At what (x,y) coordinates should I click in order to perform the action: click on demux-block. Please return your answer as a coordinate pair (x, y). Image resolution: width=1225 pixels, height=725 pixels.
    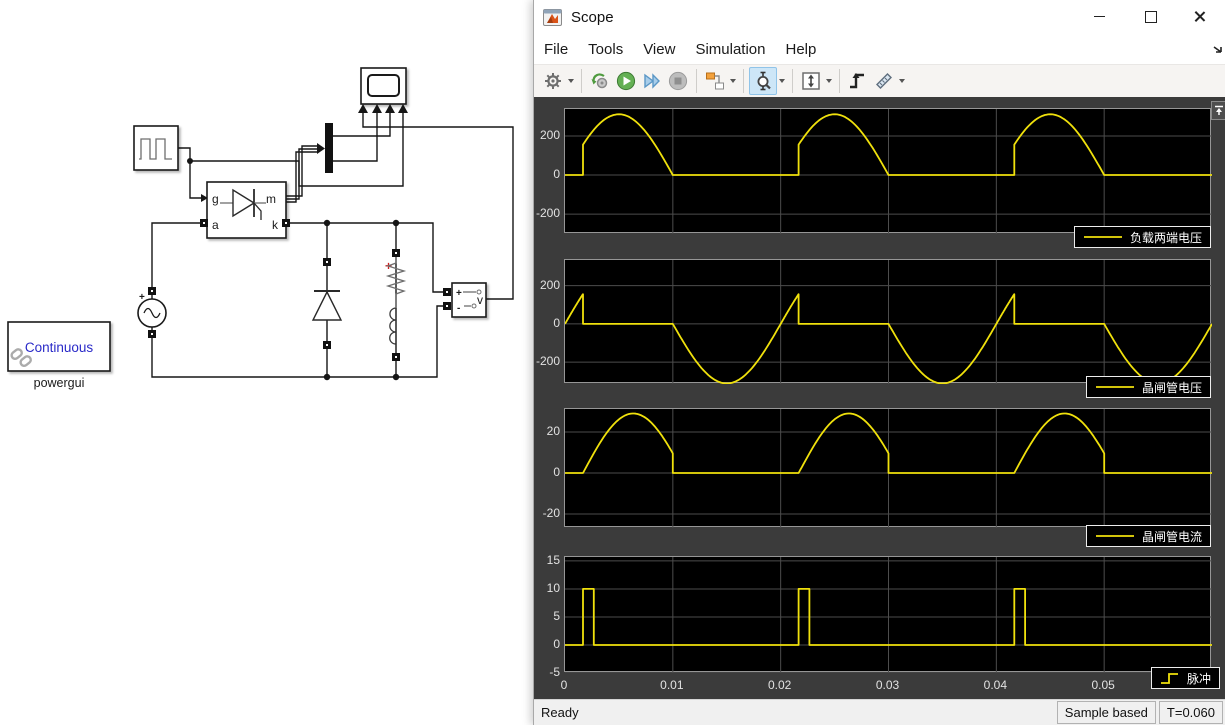
    Looking at the image, I should click on (329, 148).